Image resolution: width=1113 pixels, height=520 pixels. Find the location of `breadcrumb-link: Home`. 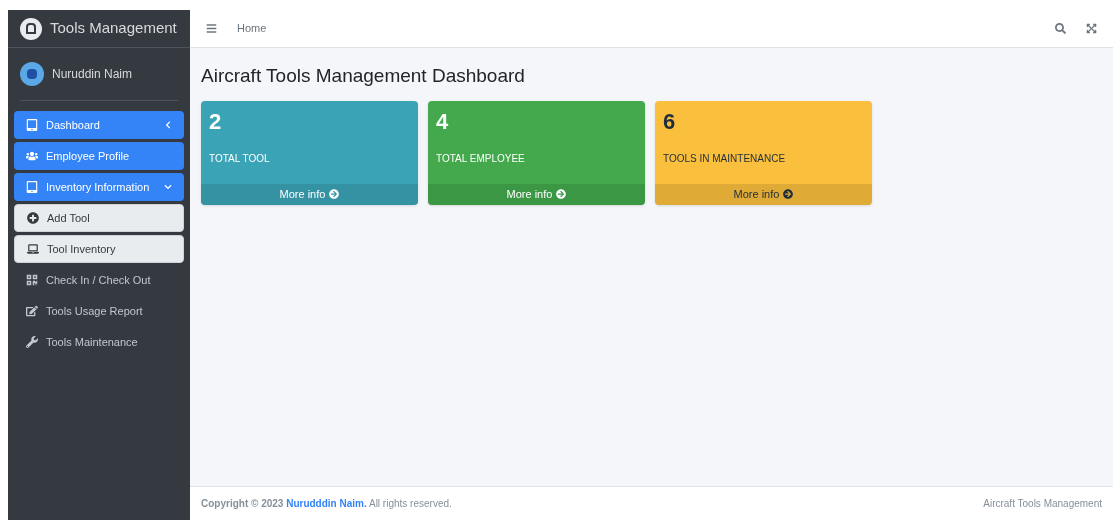

breadcrumb-link: Home is located at coordinates (252, 28).